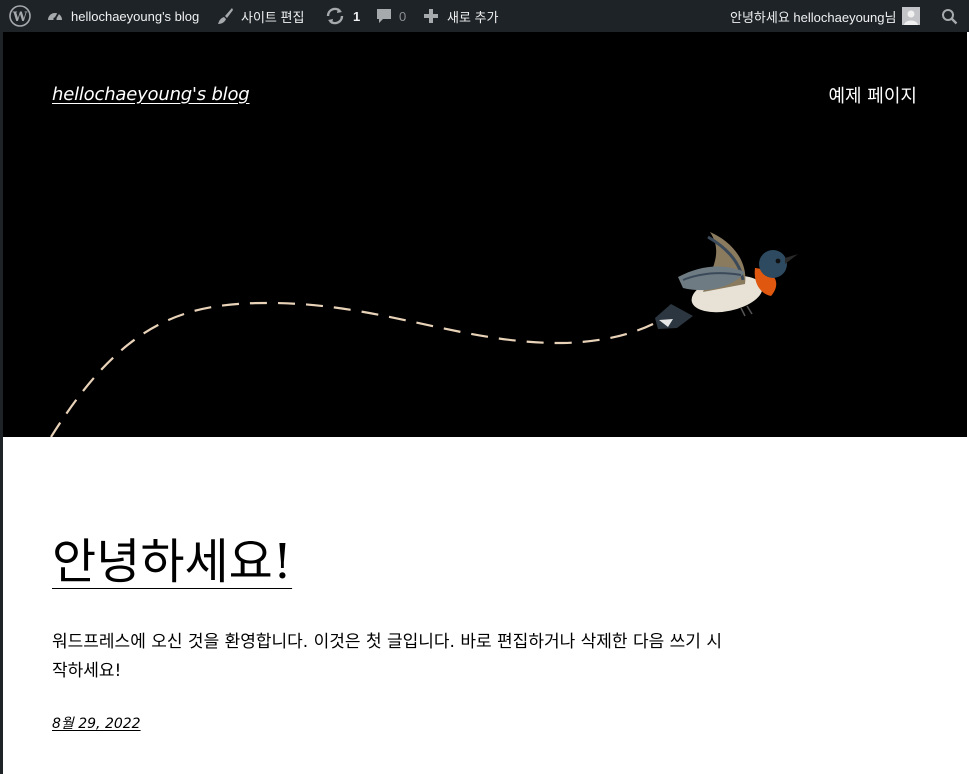  Describe the element at coordinates (273, 17) in the screenshot. I see `edit-site-label: 사이트 편집` at that location.